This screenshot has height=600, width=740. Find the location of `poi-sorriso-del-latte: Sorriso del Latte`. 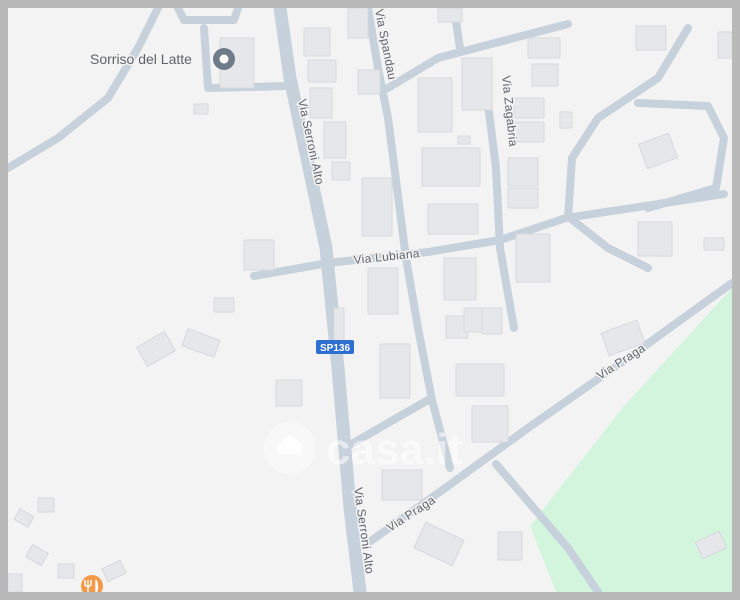

poi-sorriso-del-latte: Sorriso del Latte is located at coordinates (162, 59).